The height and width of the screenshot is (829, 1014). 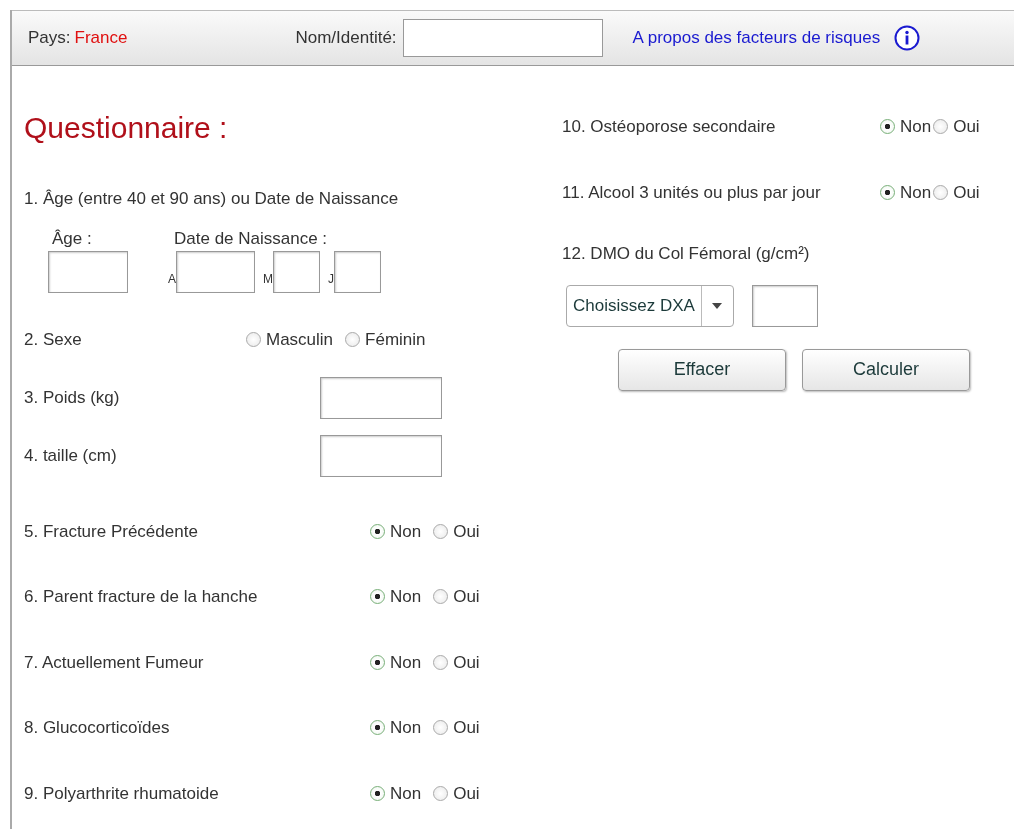 I want to click on question-label: 3. Poids (kg), so click(x=72, y=397).